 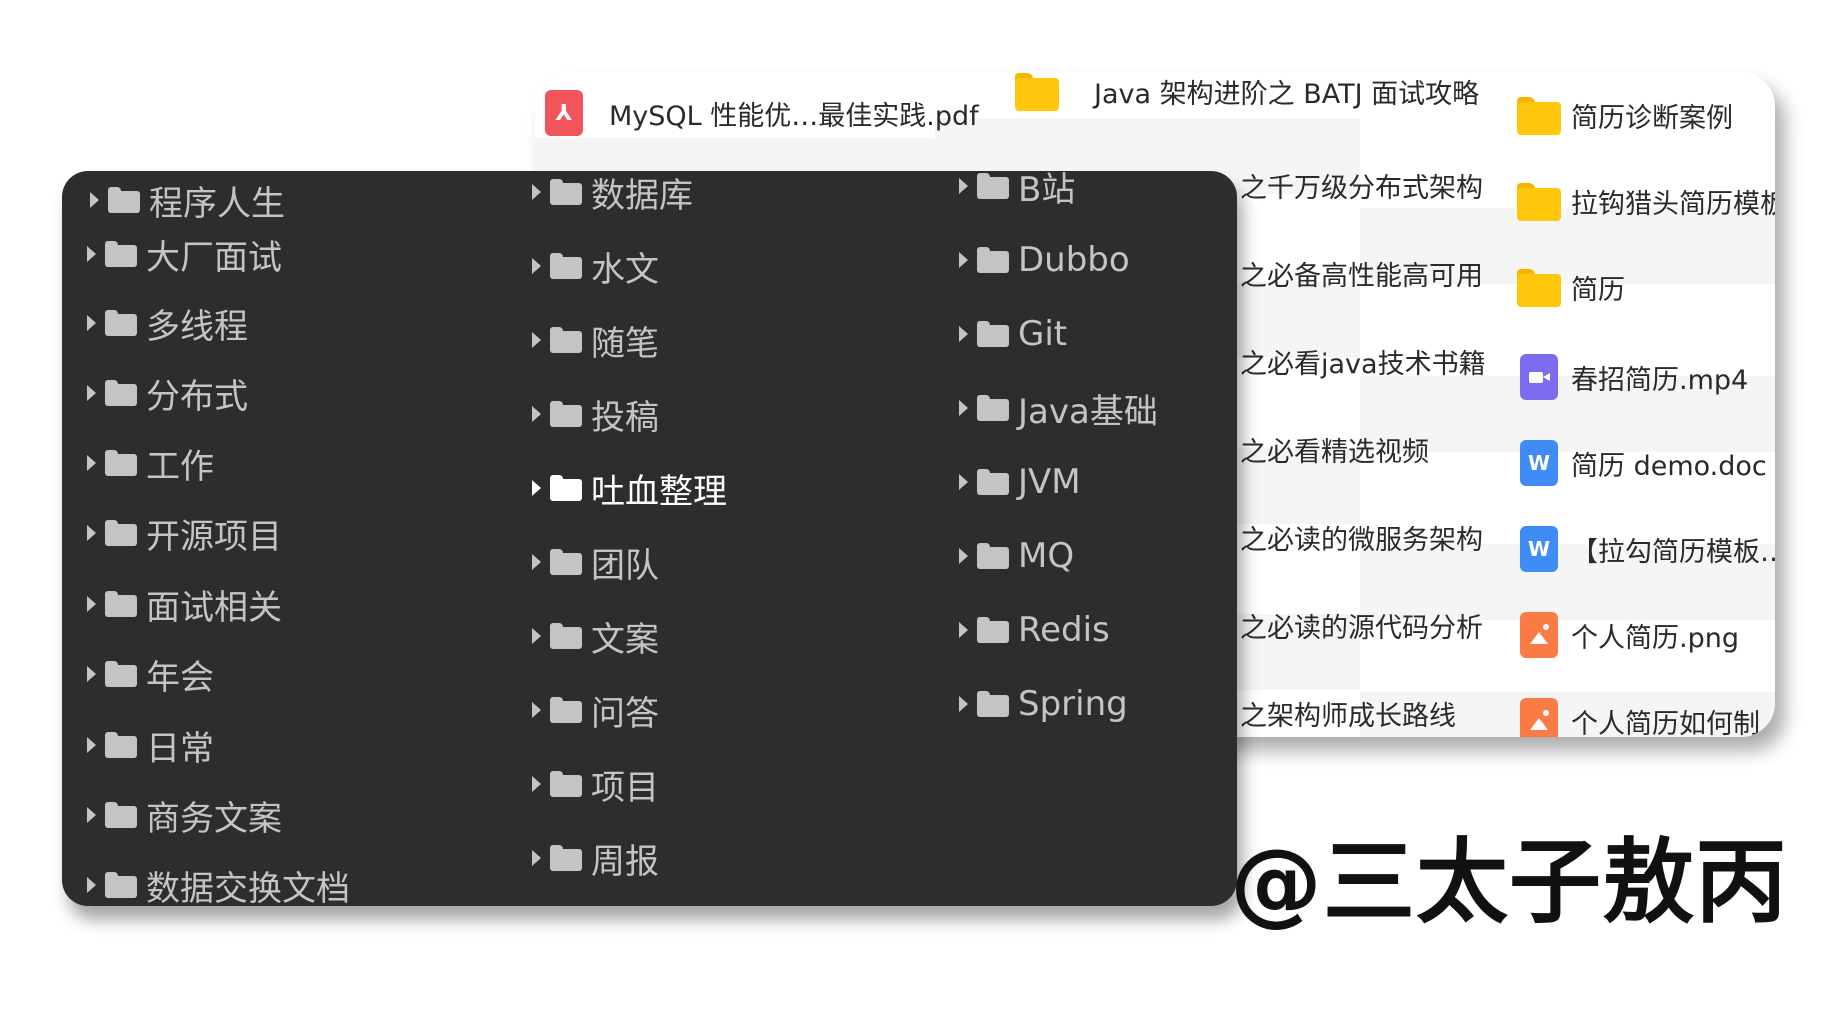 I want to click on file-name: 之必读的微服务架构, so click(x=1361, y=540).